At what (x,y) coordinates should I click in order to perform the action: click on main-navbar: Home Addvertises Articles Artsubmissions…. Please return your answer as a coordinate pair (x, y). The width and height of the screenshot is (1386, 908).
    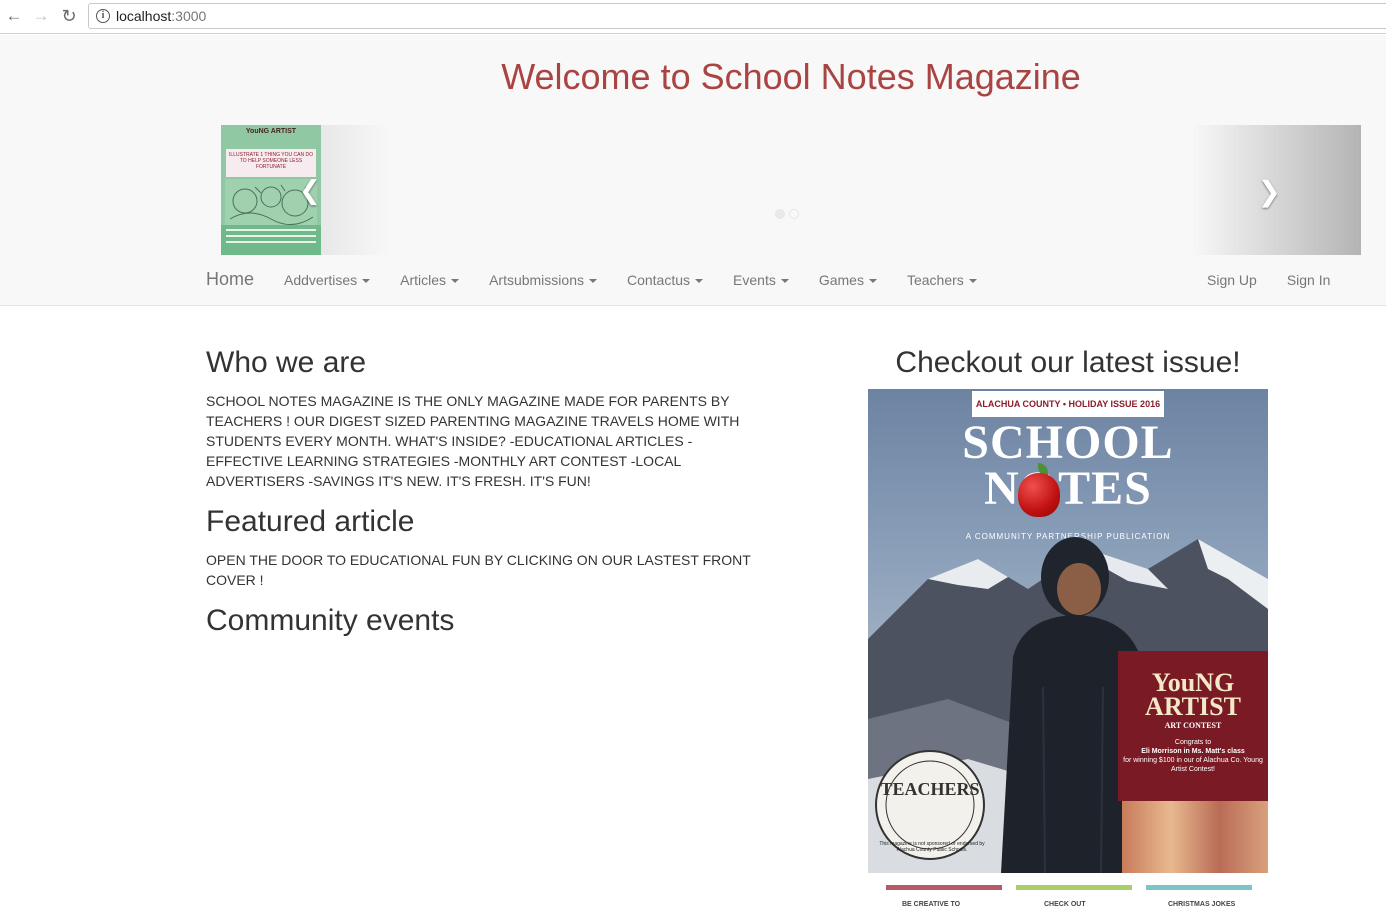
    Looking at the image, I should click on (693, 280).